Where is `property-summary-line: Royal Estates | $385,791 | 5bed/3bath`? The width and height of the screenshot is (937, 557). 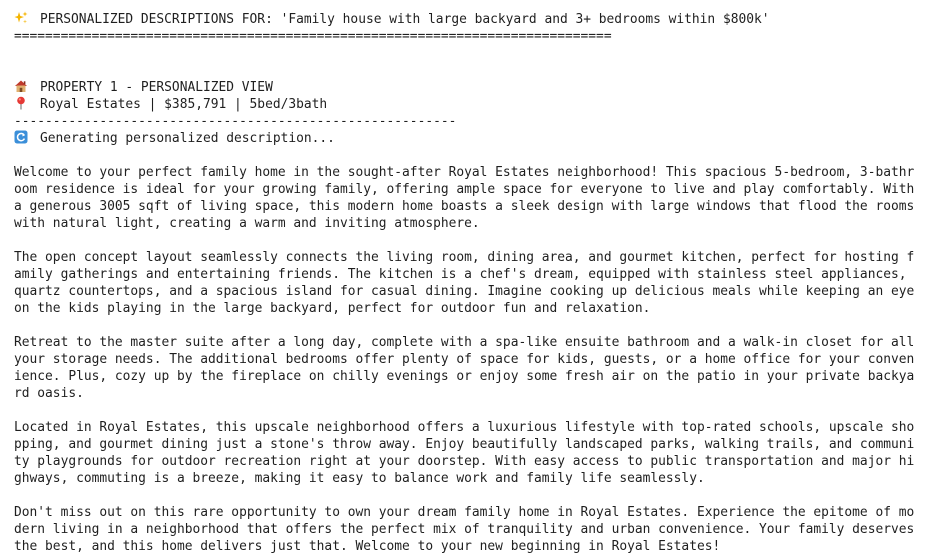 property-summary-line: Royal Estates | $385,791 | 5bed/3bath is located at coordinates (466, 104).